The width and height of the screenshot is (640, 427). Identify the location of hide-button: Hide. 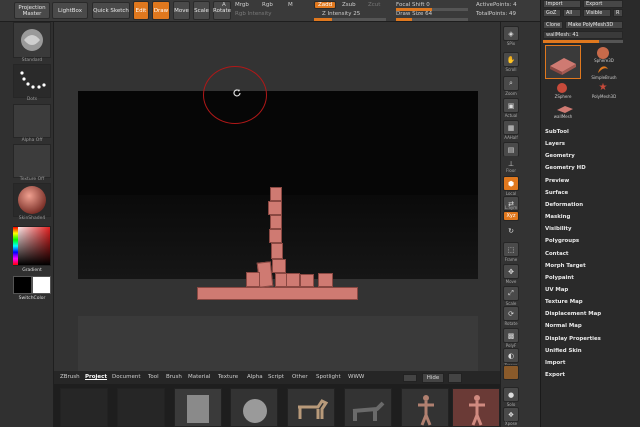
(433, 378).